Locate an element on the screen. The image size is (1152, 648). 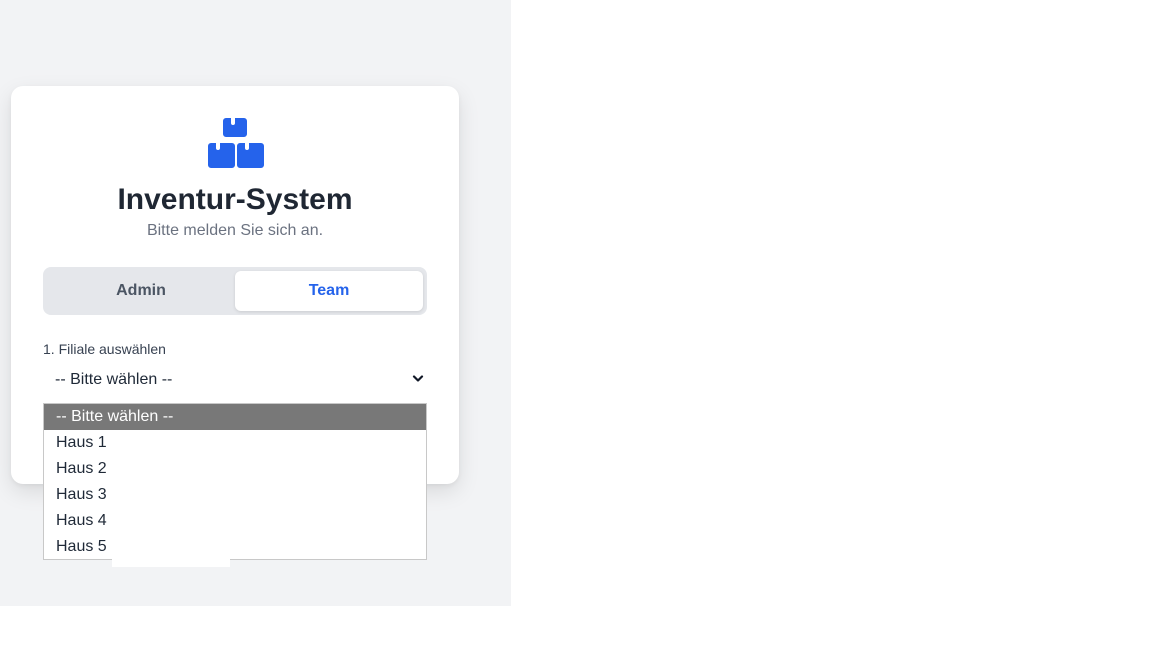
branch-select-label: 1. Filiale auswählen is located at coordinates (104, 349).